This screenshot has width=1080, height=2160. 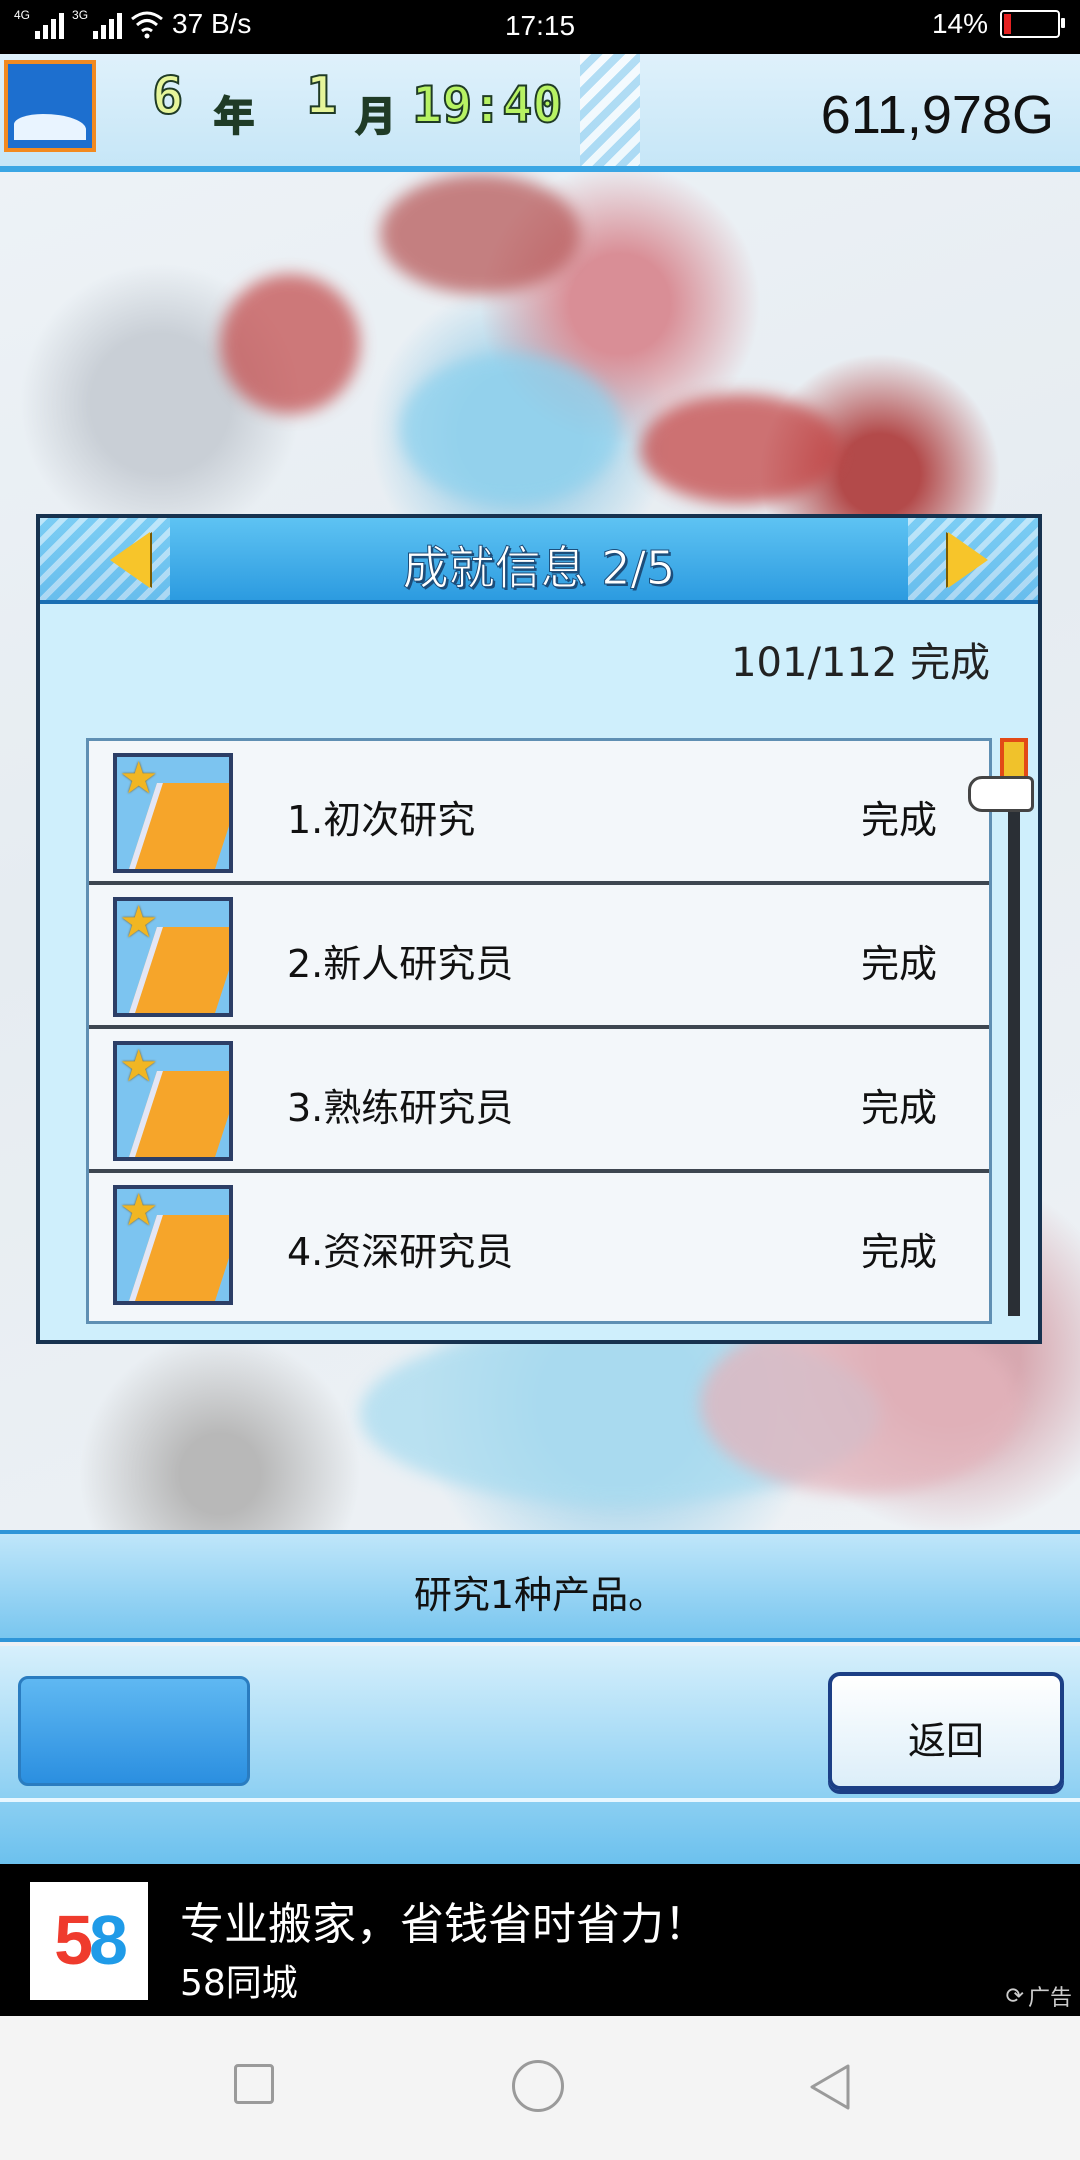 What do you see at coordinates (945, 1741) in the screenshot?
I see `back-button-label: 返回` at bounding box center [945, 1741].